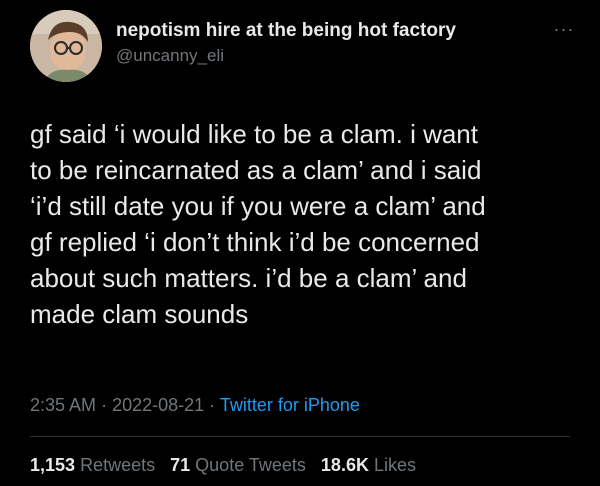  I want to click on avatar-image, so click(66, 46).